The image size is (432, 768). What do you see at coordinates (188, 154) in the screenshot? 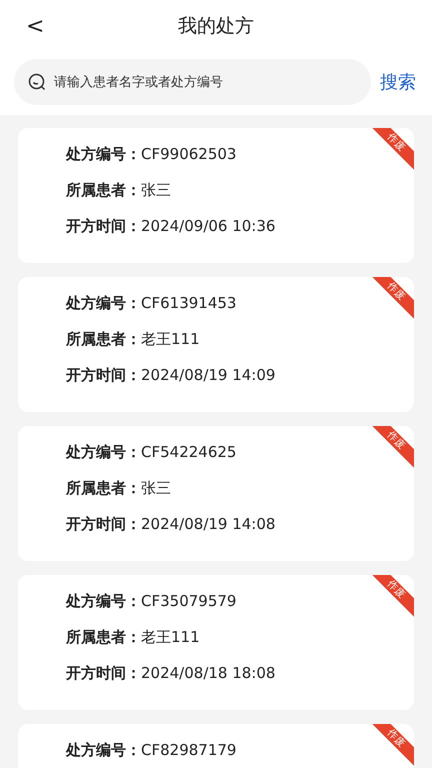
I see `field-value: CF99062503` at bounding box center [188, 154].